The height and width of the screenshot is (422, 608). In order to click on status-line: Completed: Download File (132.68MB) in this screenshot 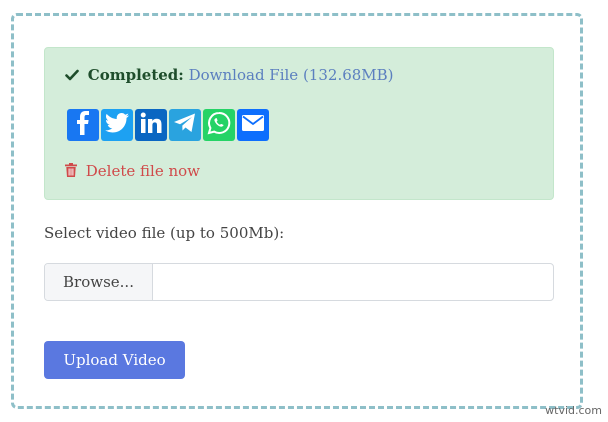, I will do `click(229, 76)`.